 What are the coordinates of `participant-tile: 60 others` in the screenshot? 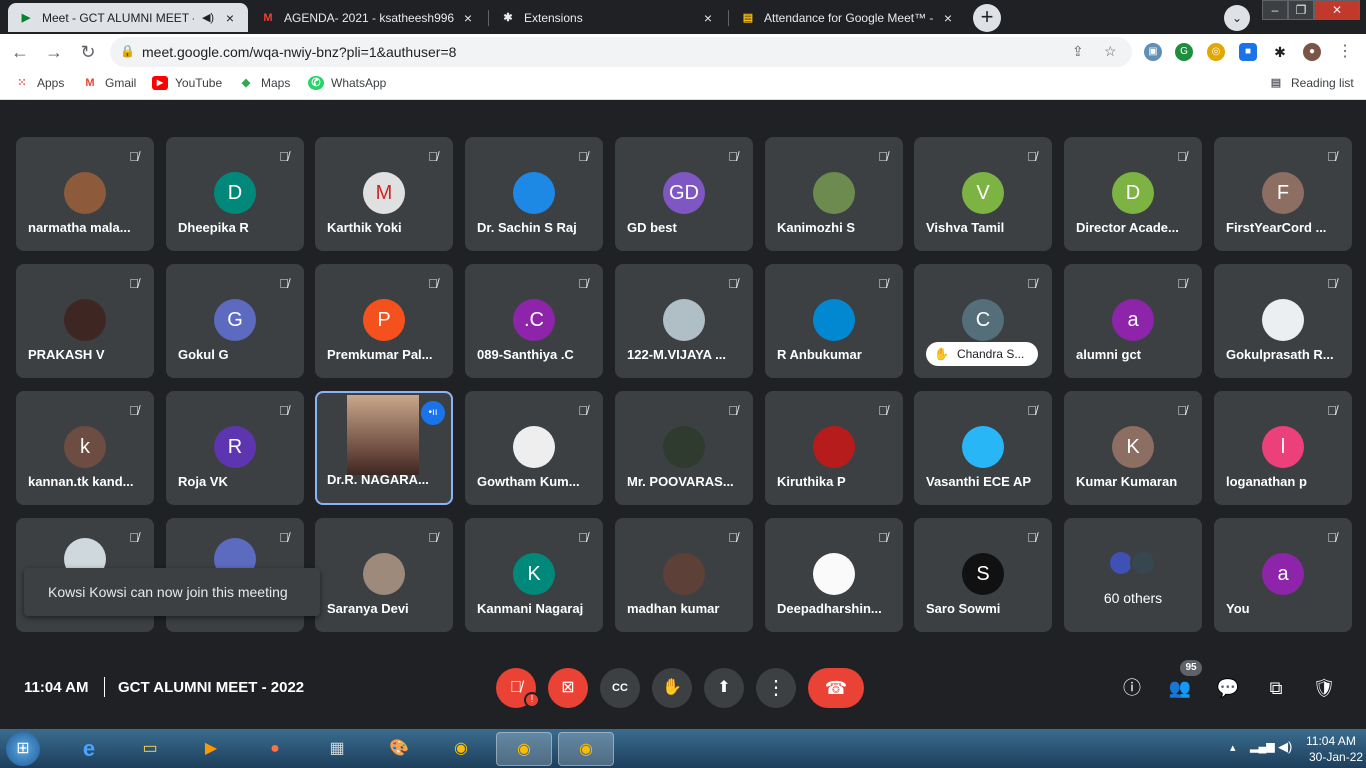 It's located at (1133, 575).